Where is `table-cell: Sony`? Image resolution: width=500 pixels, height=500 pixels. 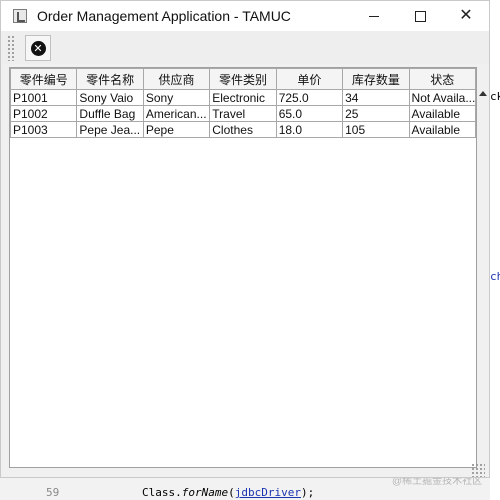
table-cell: Sony is located at coordinates (176, 97).